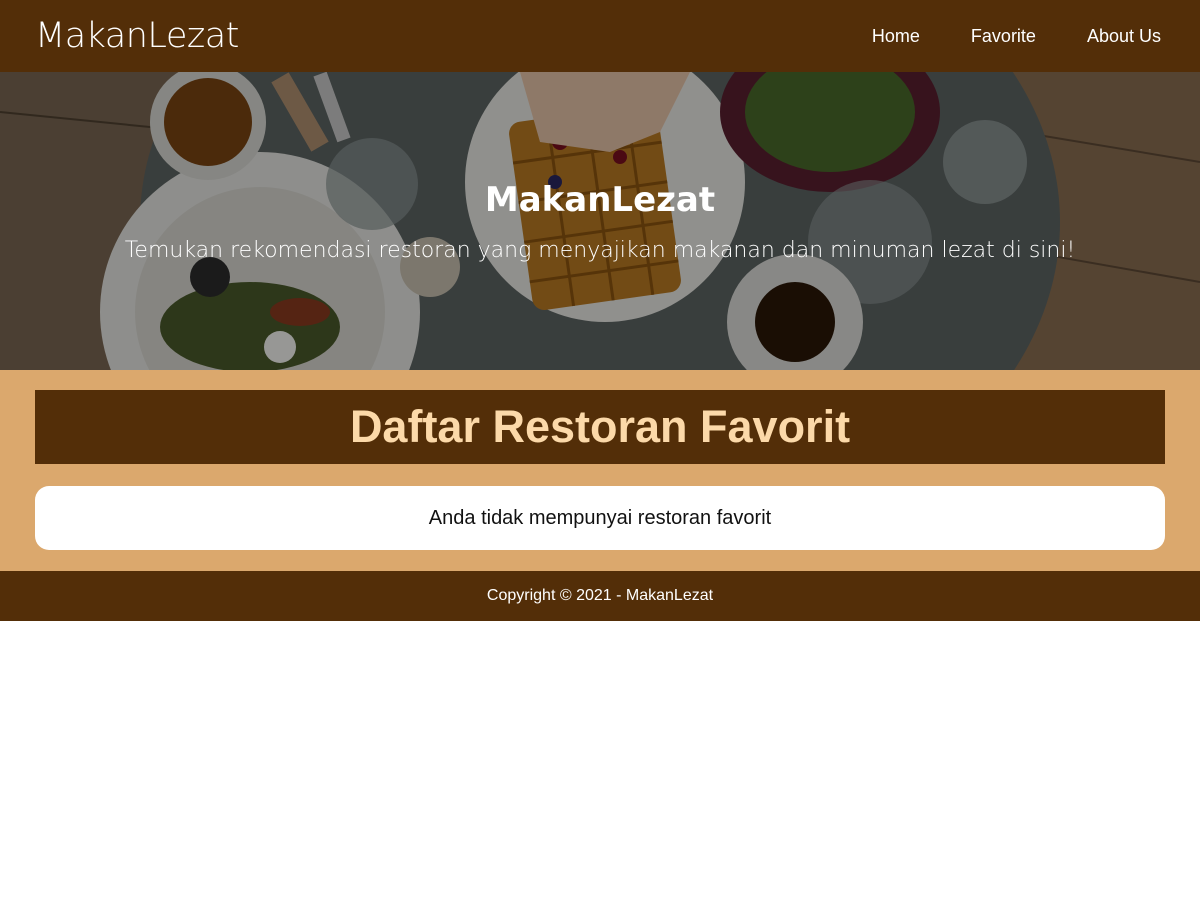  Describe the element at coordinates (137, 36) in the screenshot. I see `brand-logo-link: MakanLezat` at that location.